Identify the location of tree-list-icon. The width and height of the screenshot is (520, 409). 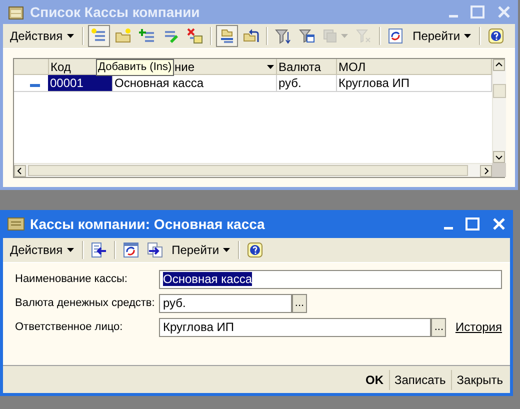
(226, 36).